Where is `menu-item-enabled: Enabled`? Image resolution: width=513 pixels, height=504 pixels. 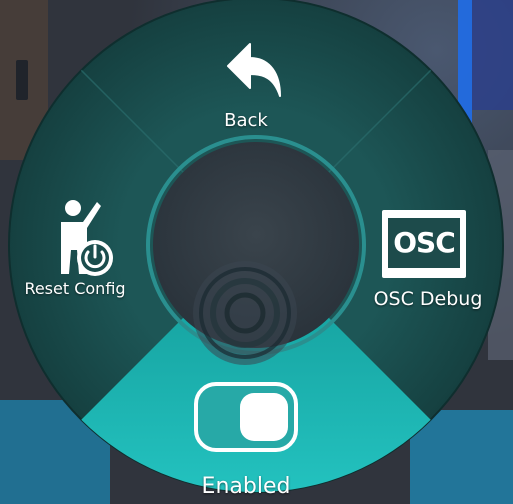
menu-item-enabled: Enabled is located at coordinates (255, 440).